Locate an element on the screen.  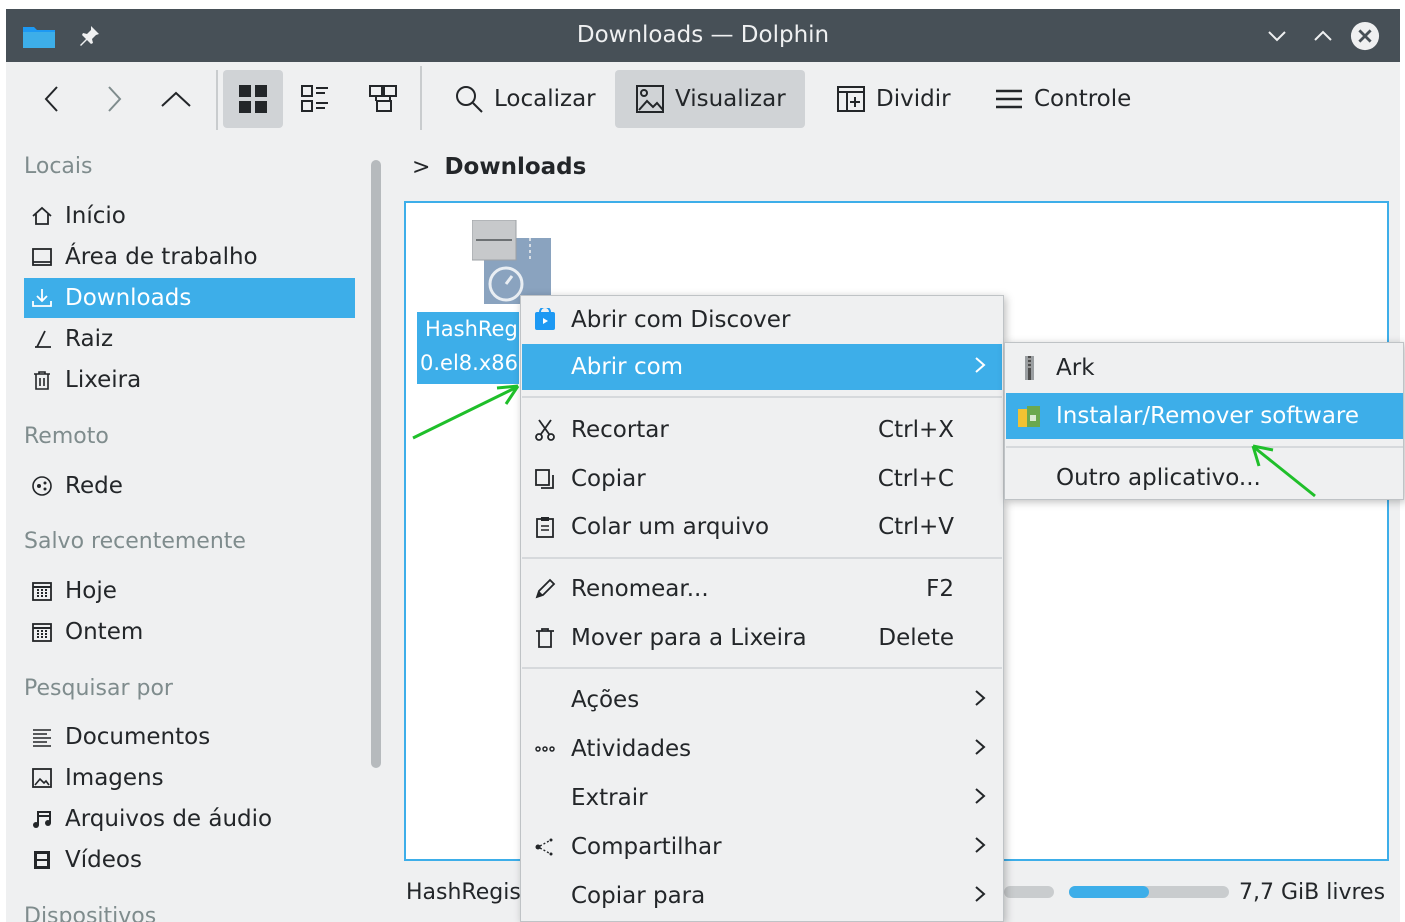
chevron-up-icon is located at coordinates (176, 99).